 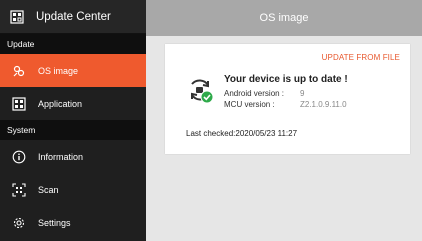 I want to click on sidebar-item-application: Application, so click(x=73, y=103).